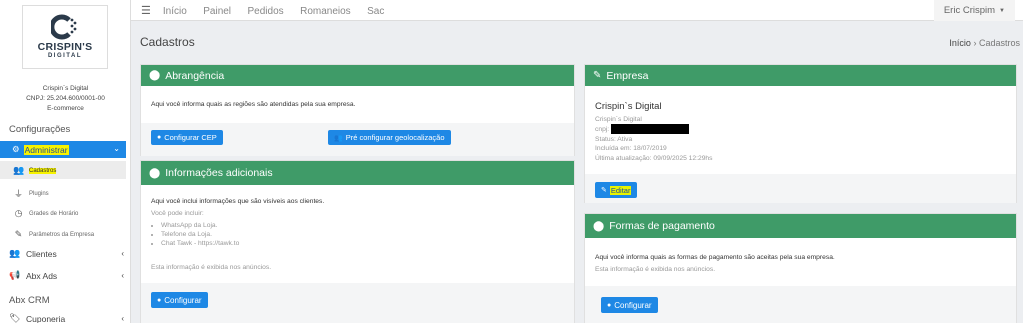 This screenshot has height=323, width=1023. Describe the element at coordinates (40, 129) in the screenshot. I see `menu-section-config: Configurações` at that location.